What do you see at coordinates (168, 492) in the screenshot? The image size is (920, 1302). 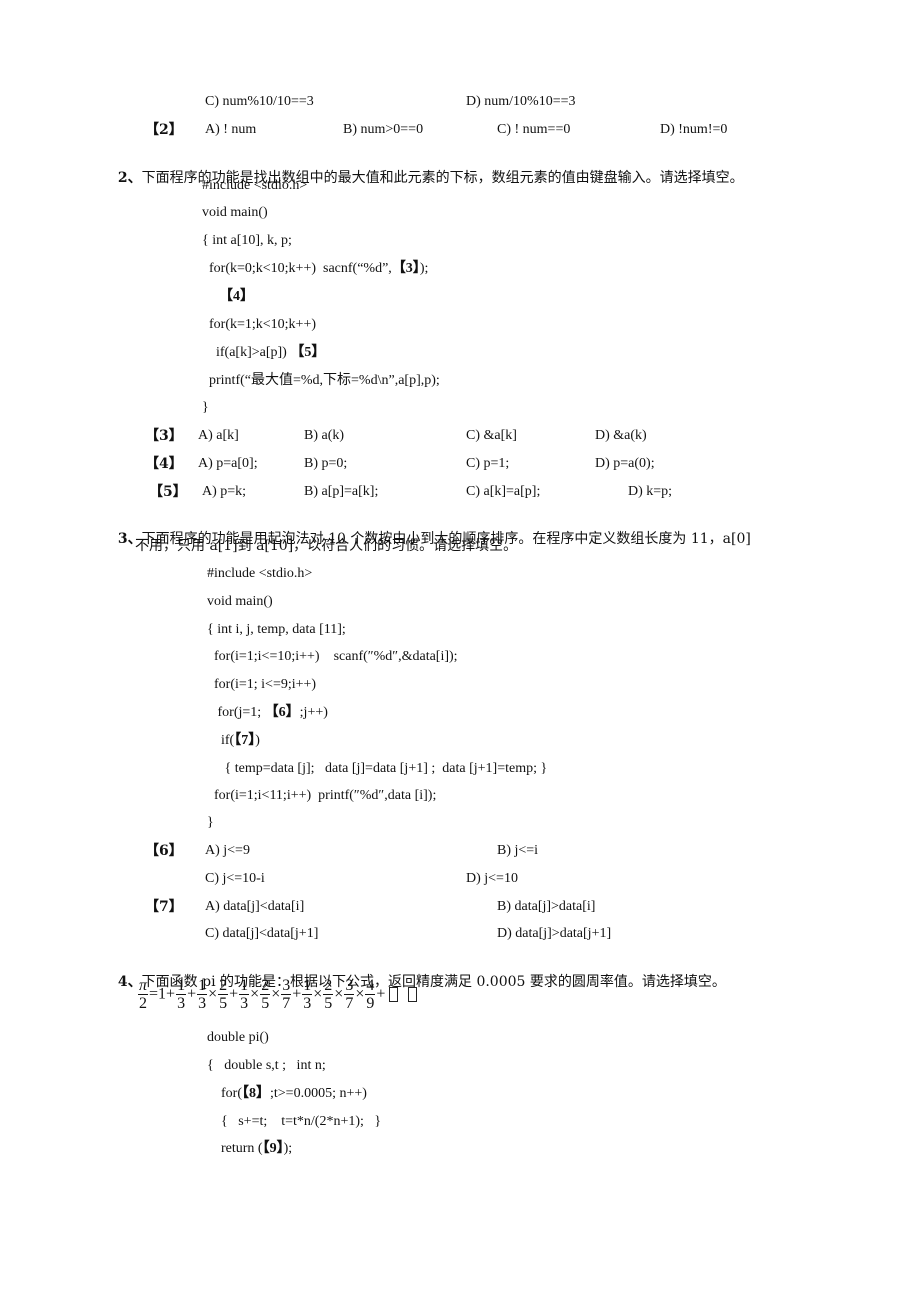 I see `blank-5-label: 【5】` at bounding box center [168, 492].